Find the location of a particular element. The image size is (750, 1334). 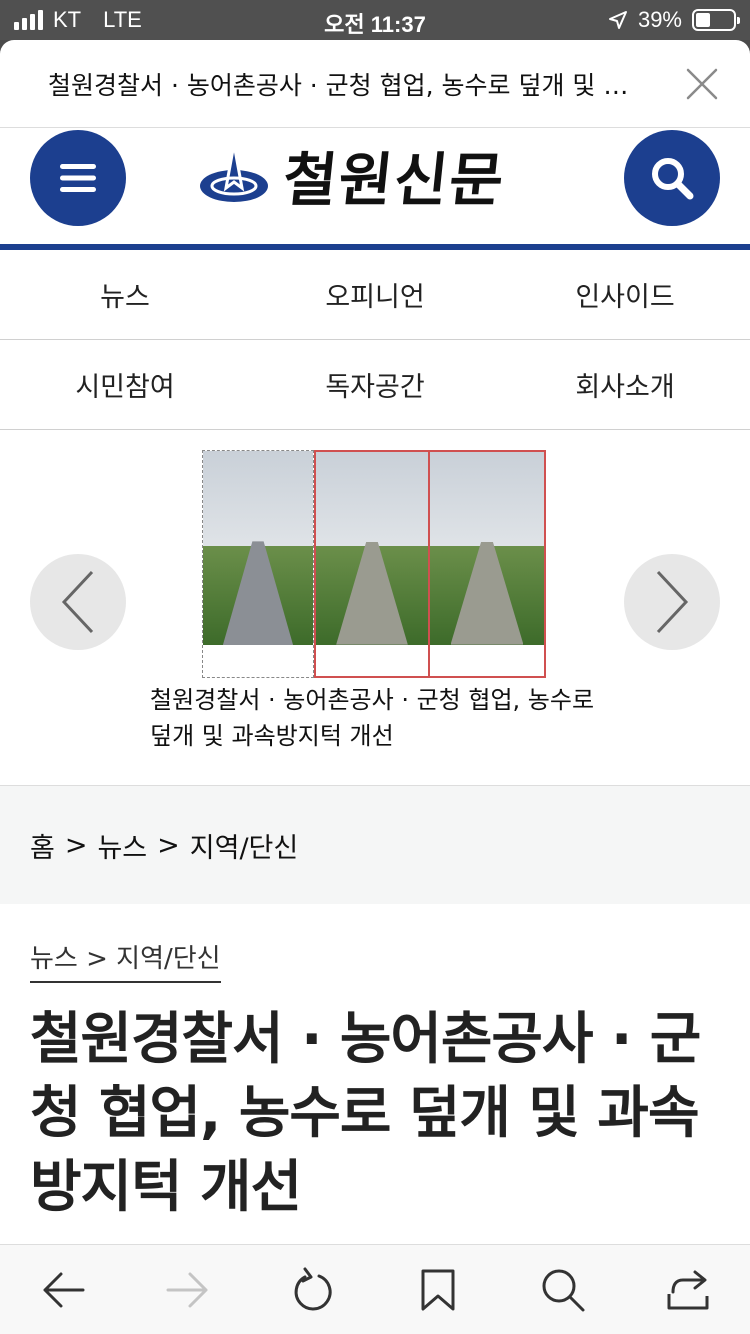

battery-icon is located at coordinates (716, 20).